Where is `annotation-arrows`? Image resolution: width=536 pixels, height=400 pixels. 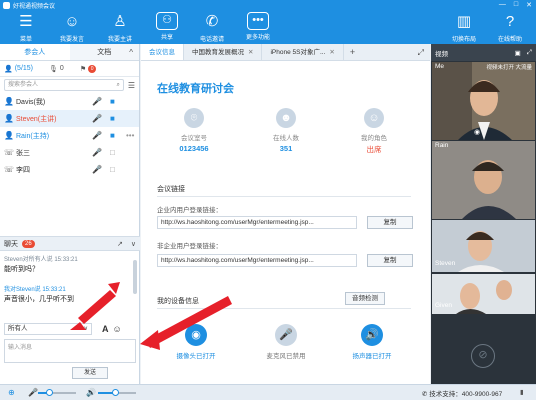
annotation-arrows is located at coordinates (151, 316).